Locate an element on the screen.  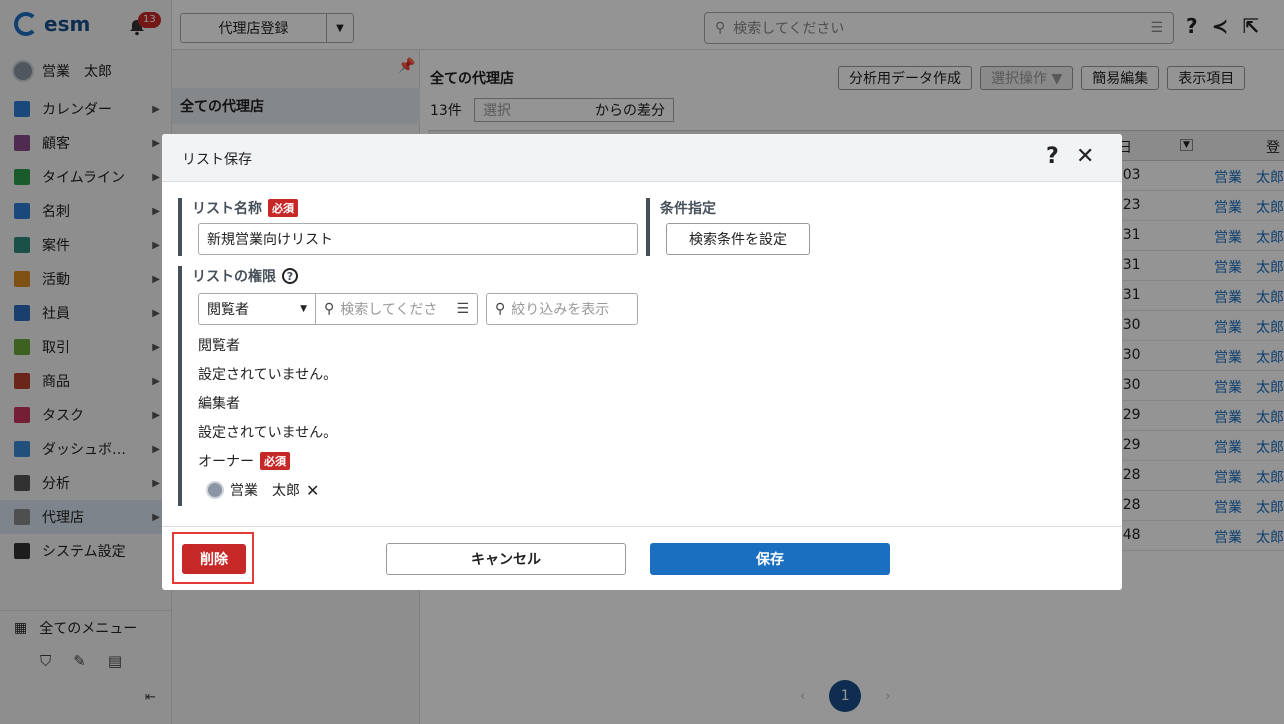
condition-label: 条件指定 is located at coordinates (688, 209).